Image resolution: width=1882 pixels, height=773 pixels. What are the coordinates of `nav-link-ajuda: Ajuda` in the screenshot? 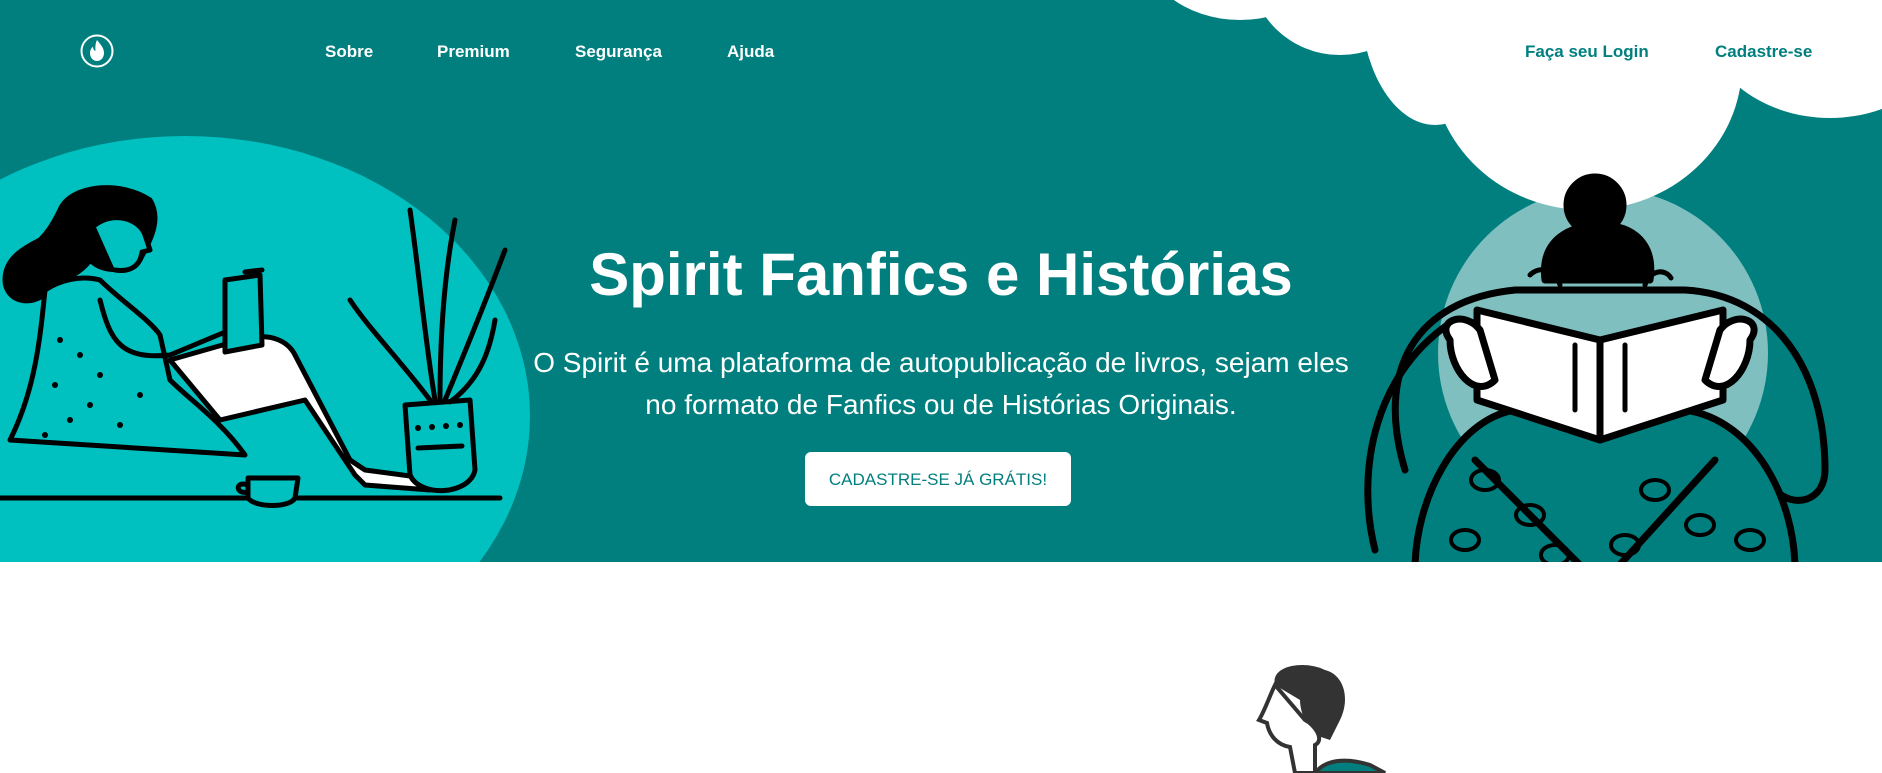 It's located at (750, 52).